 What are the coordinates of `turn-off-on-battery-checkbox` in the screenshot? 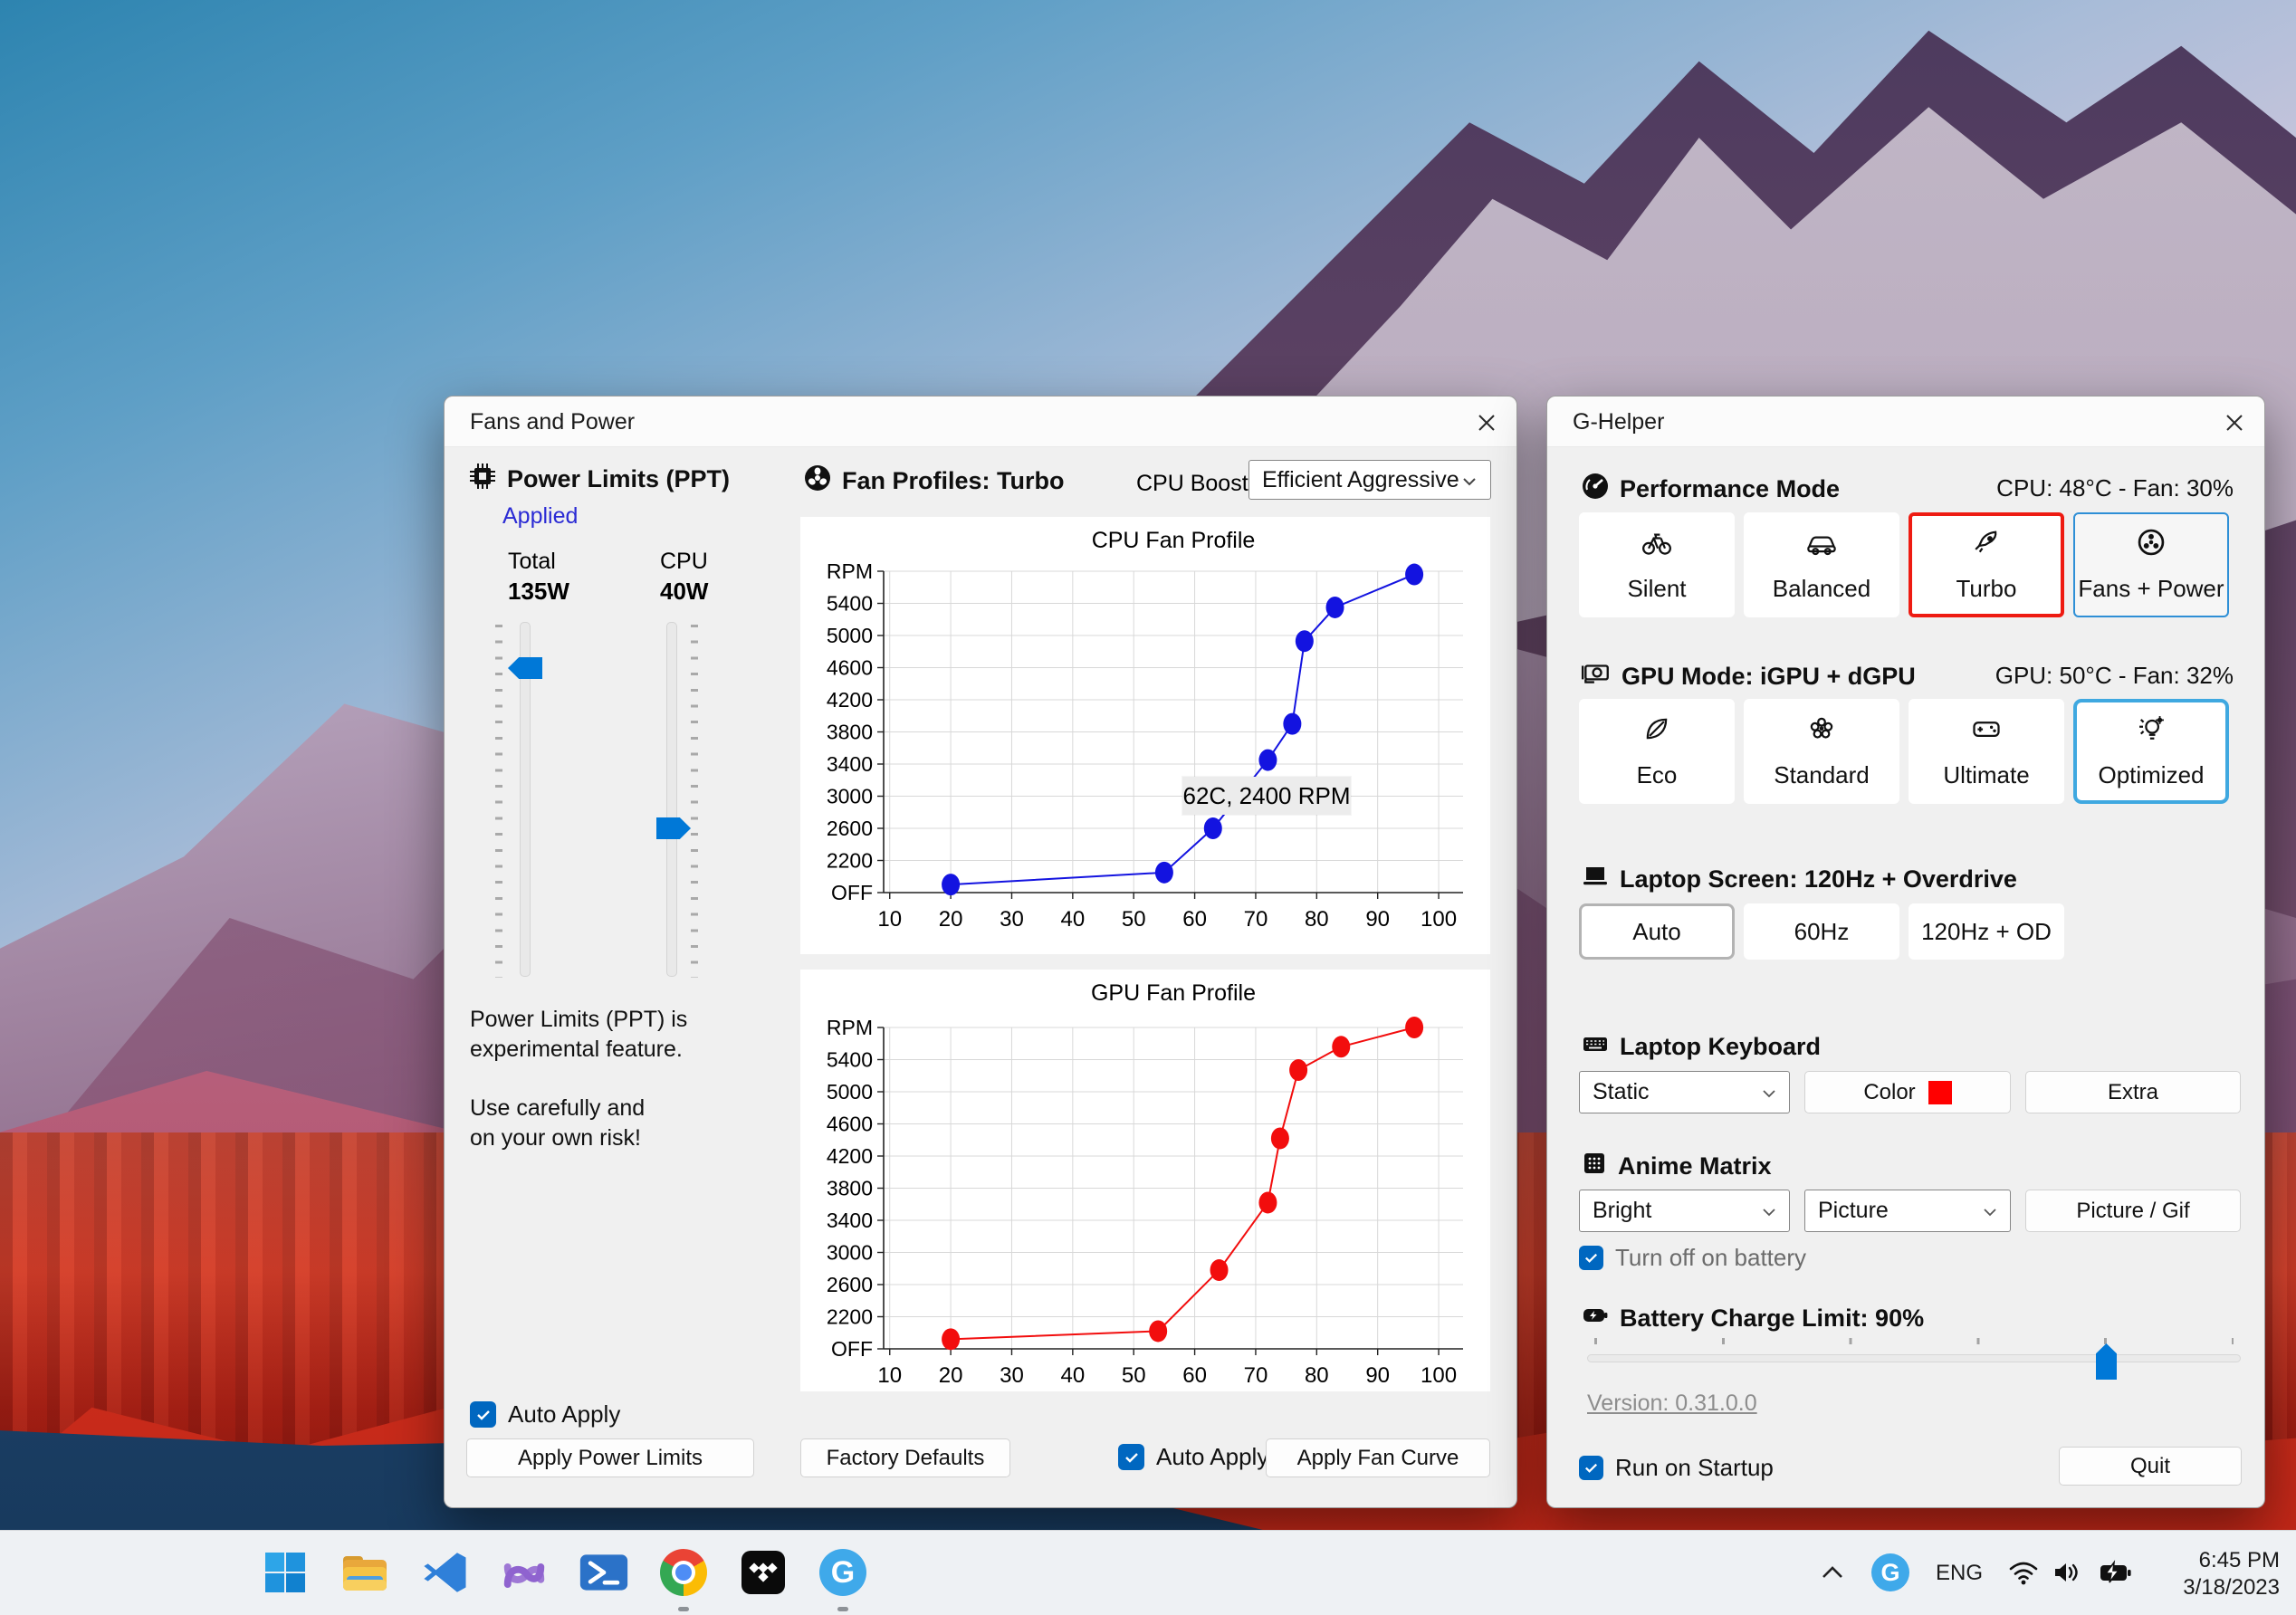 It's located at (1591, 1258).